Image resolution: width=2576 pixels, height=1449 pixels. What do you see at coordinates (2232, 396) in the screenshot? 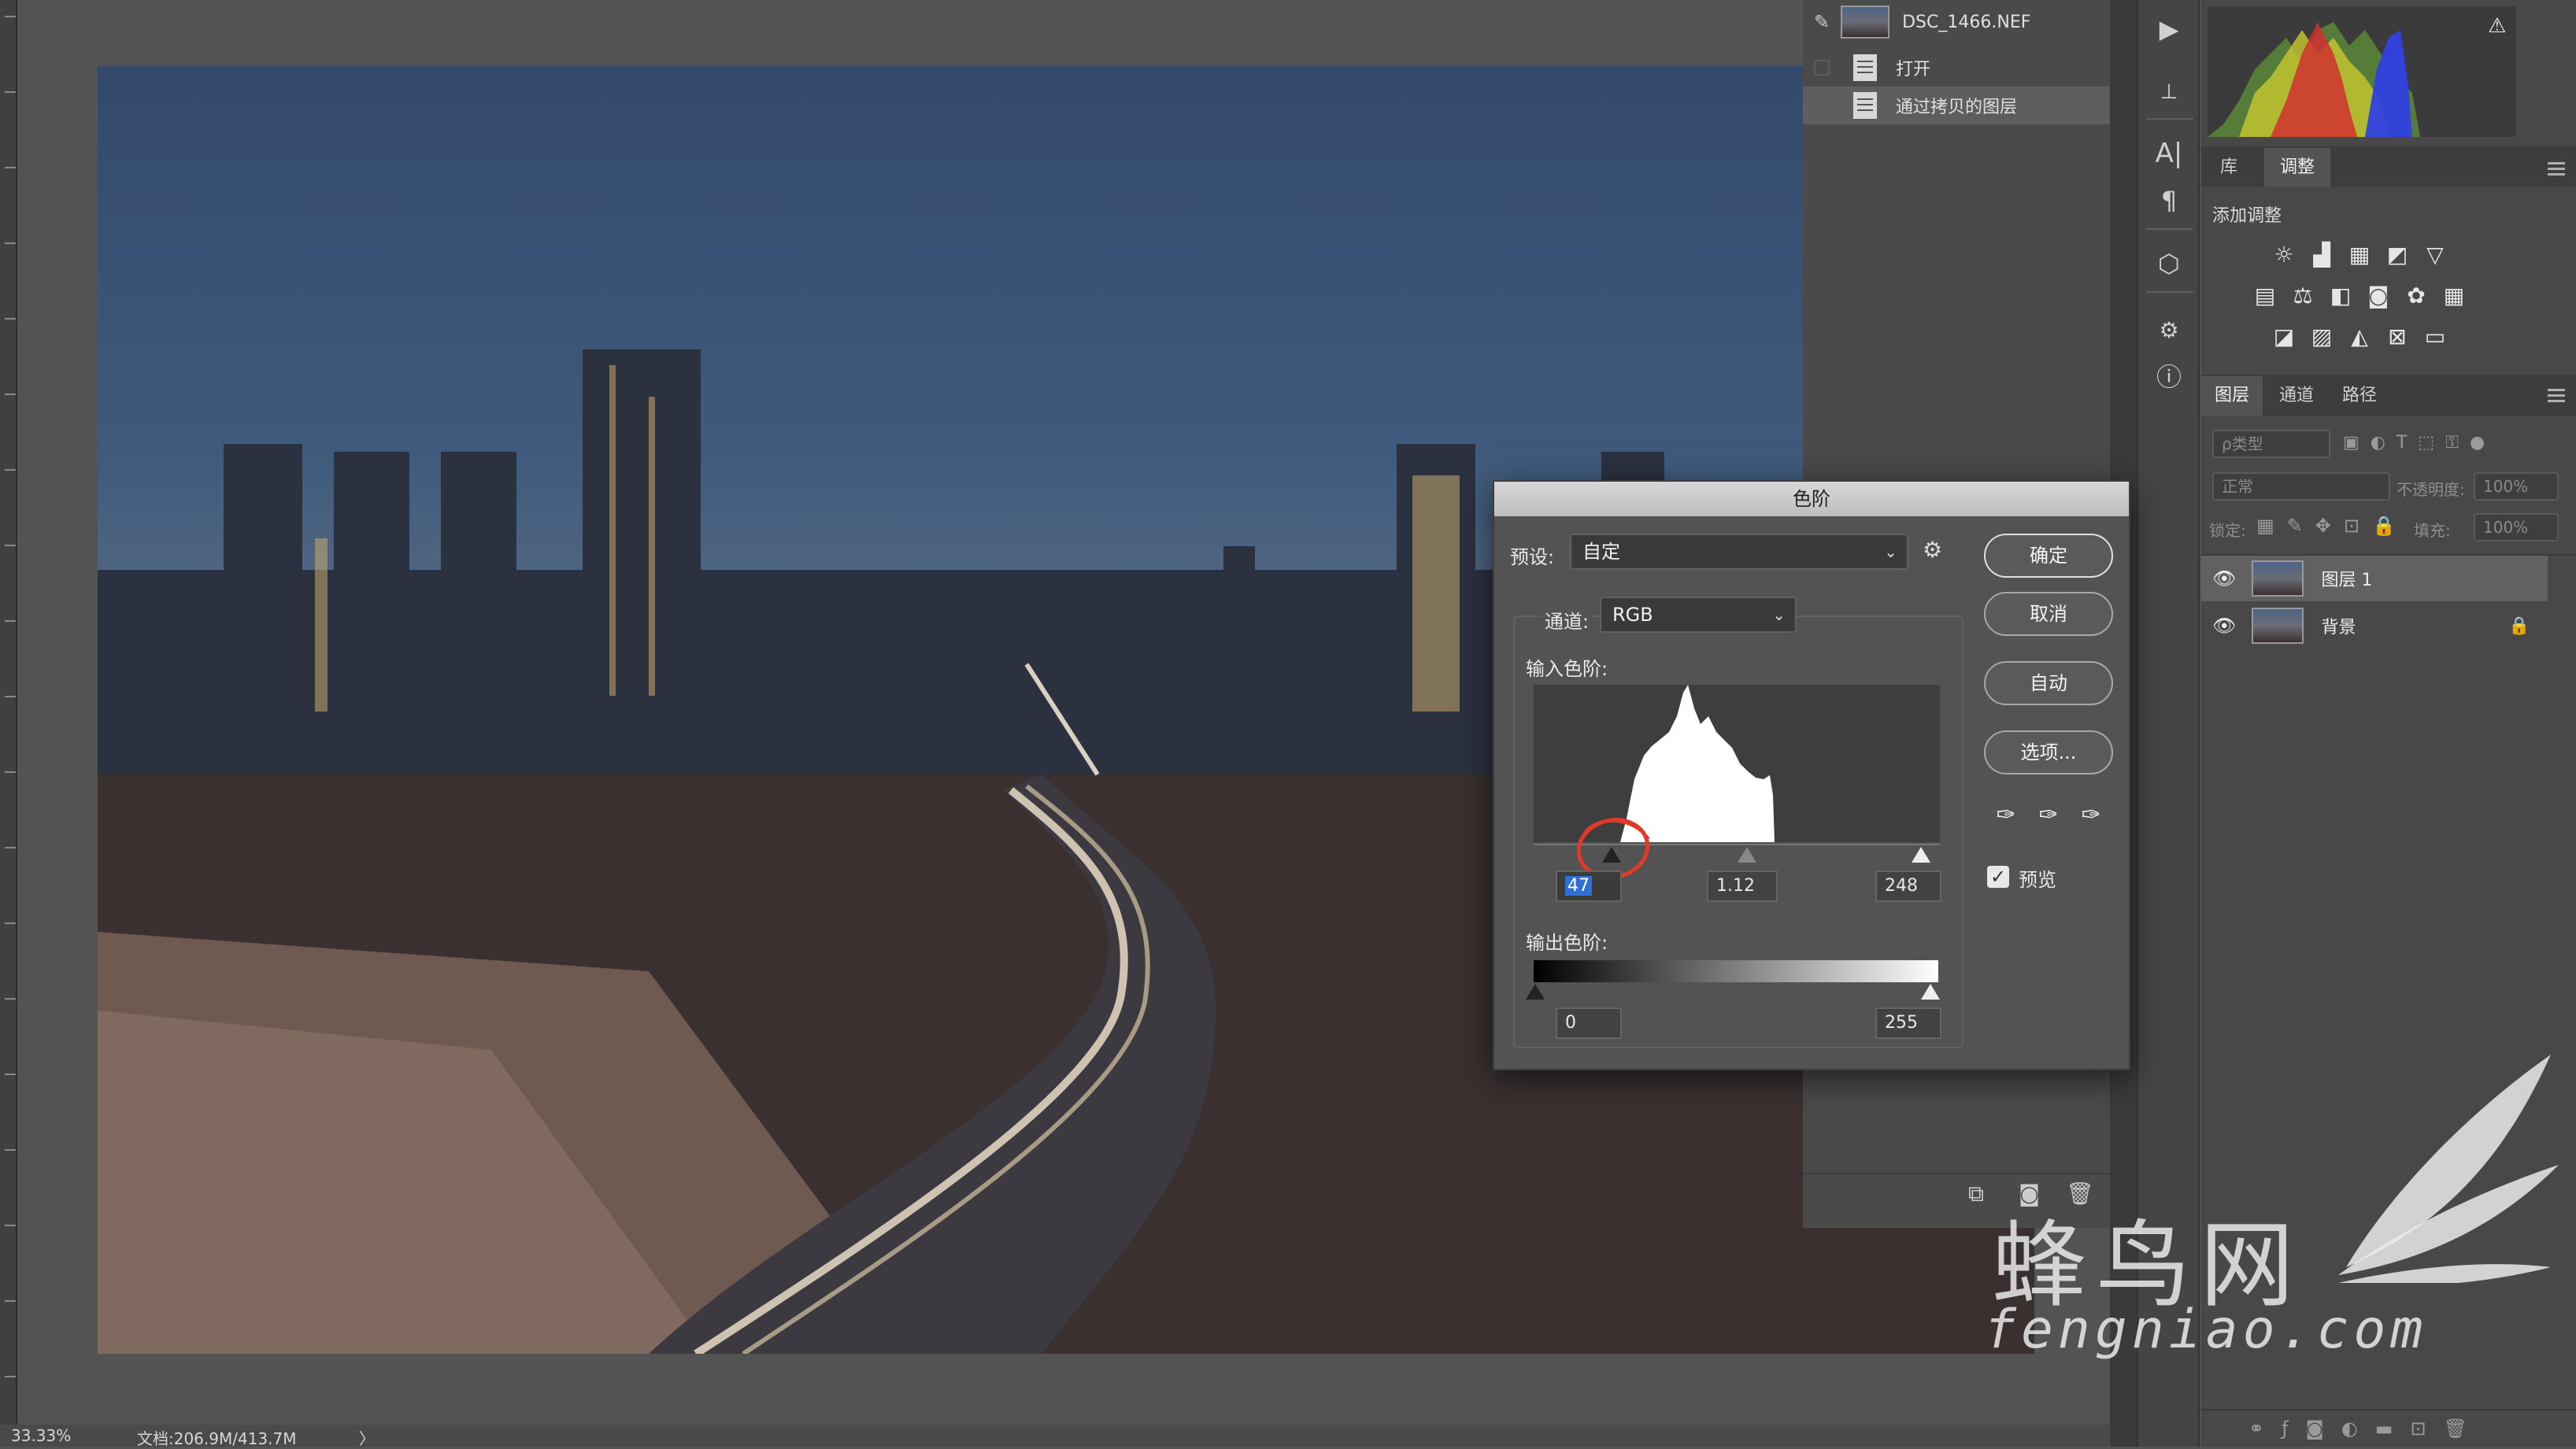
I see `tab-layers: 图层` at bounding box center [2232, 396].